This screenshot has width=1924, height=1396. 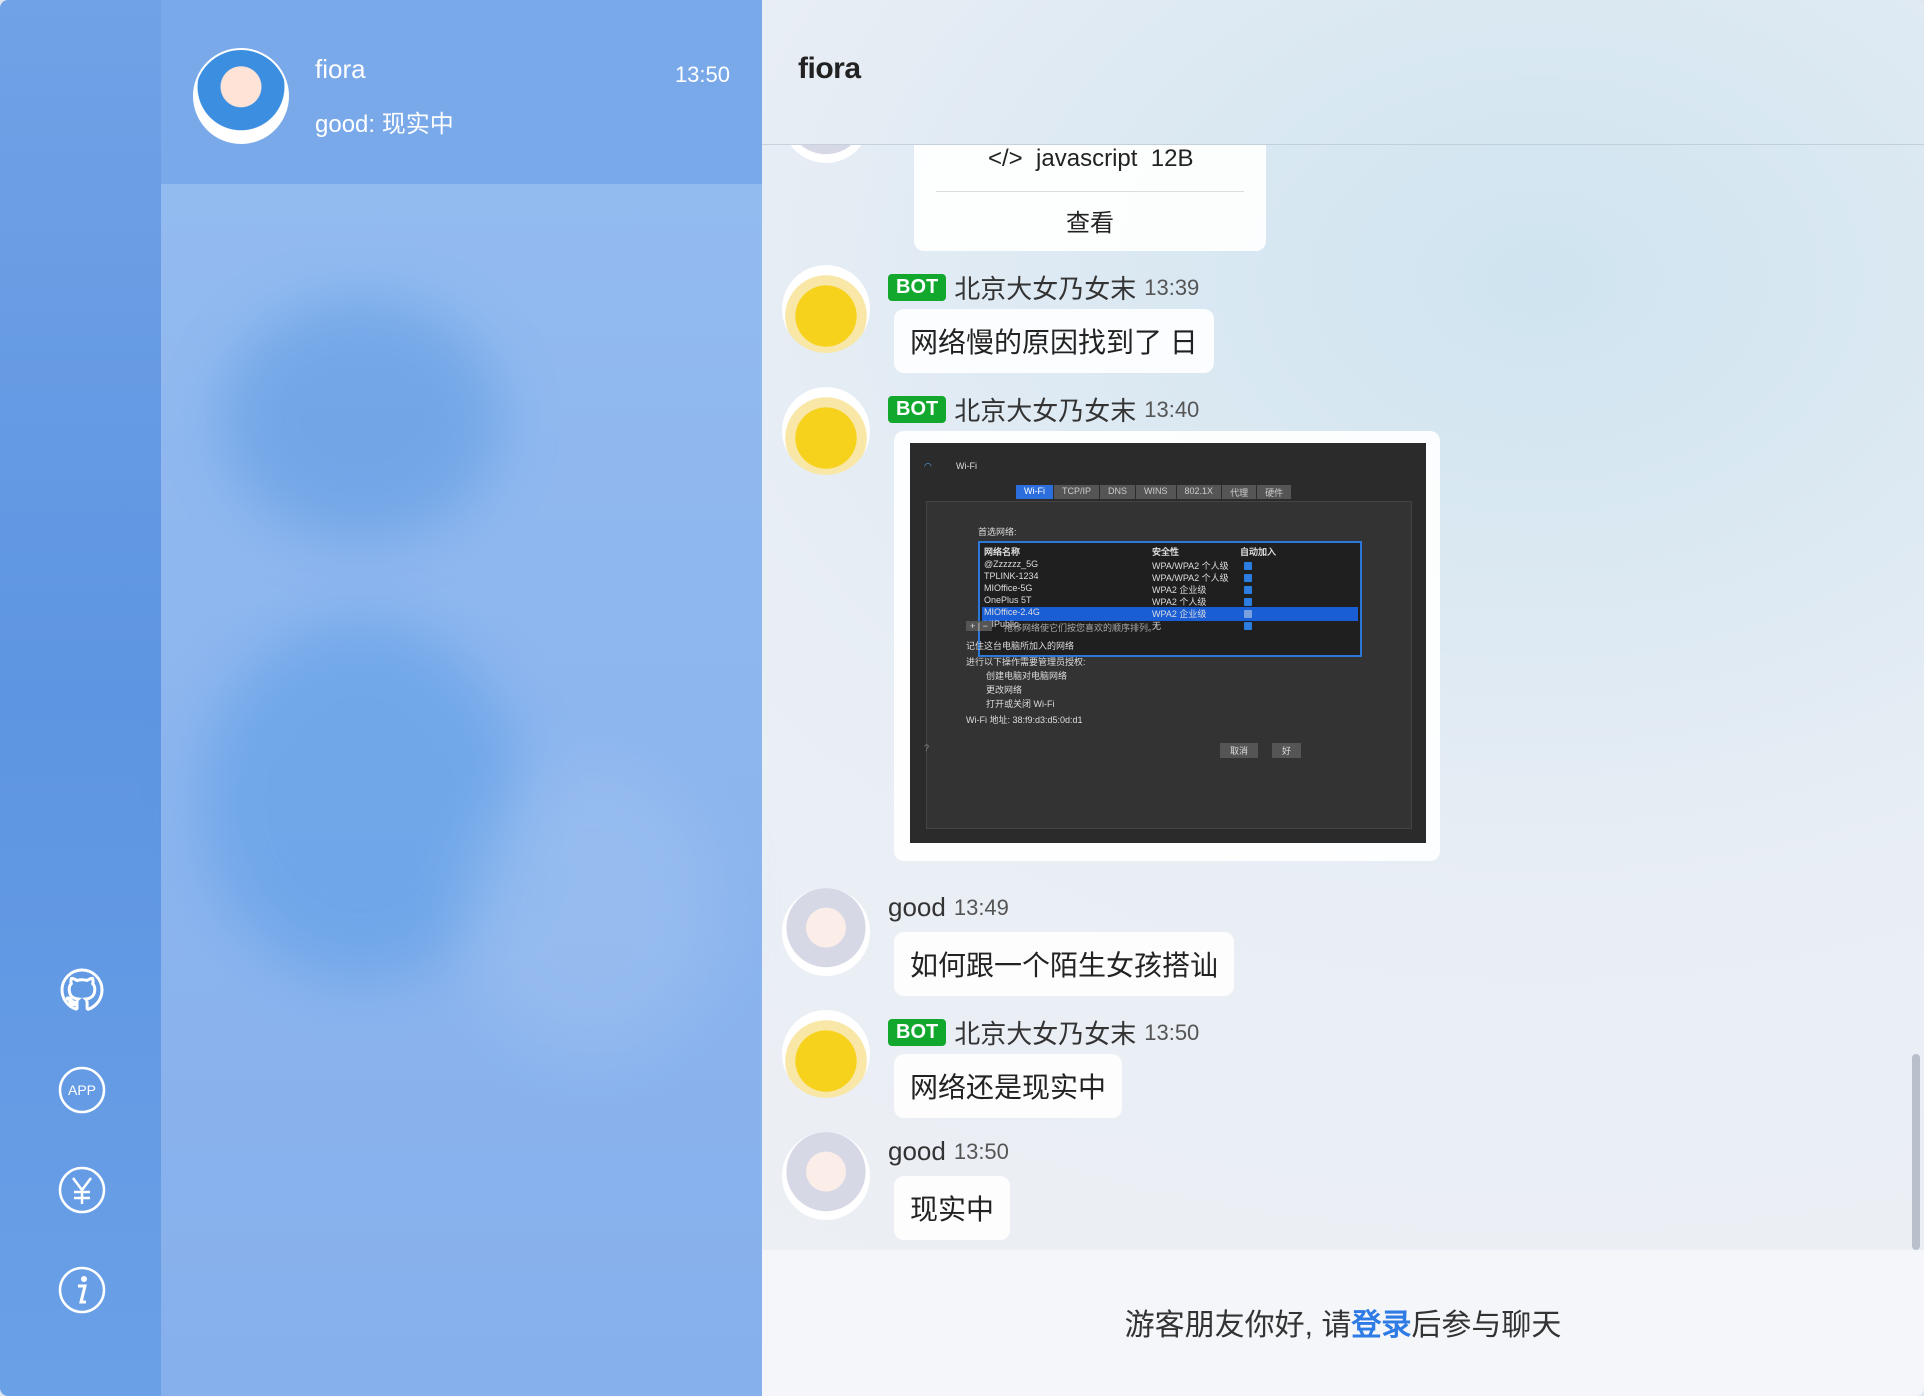 I want to click on group-avatar, so click(x=241, y=96).